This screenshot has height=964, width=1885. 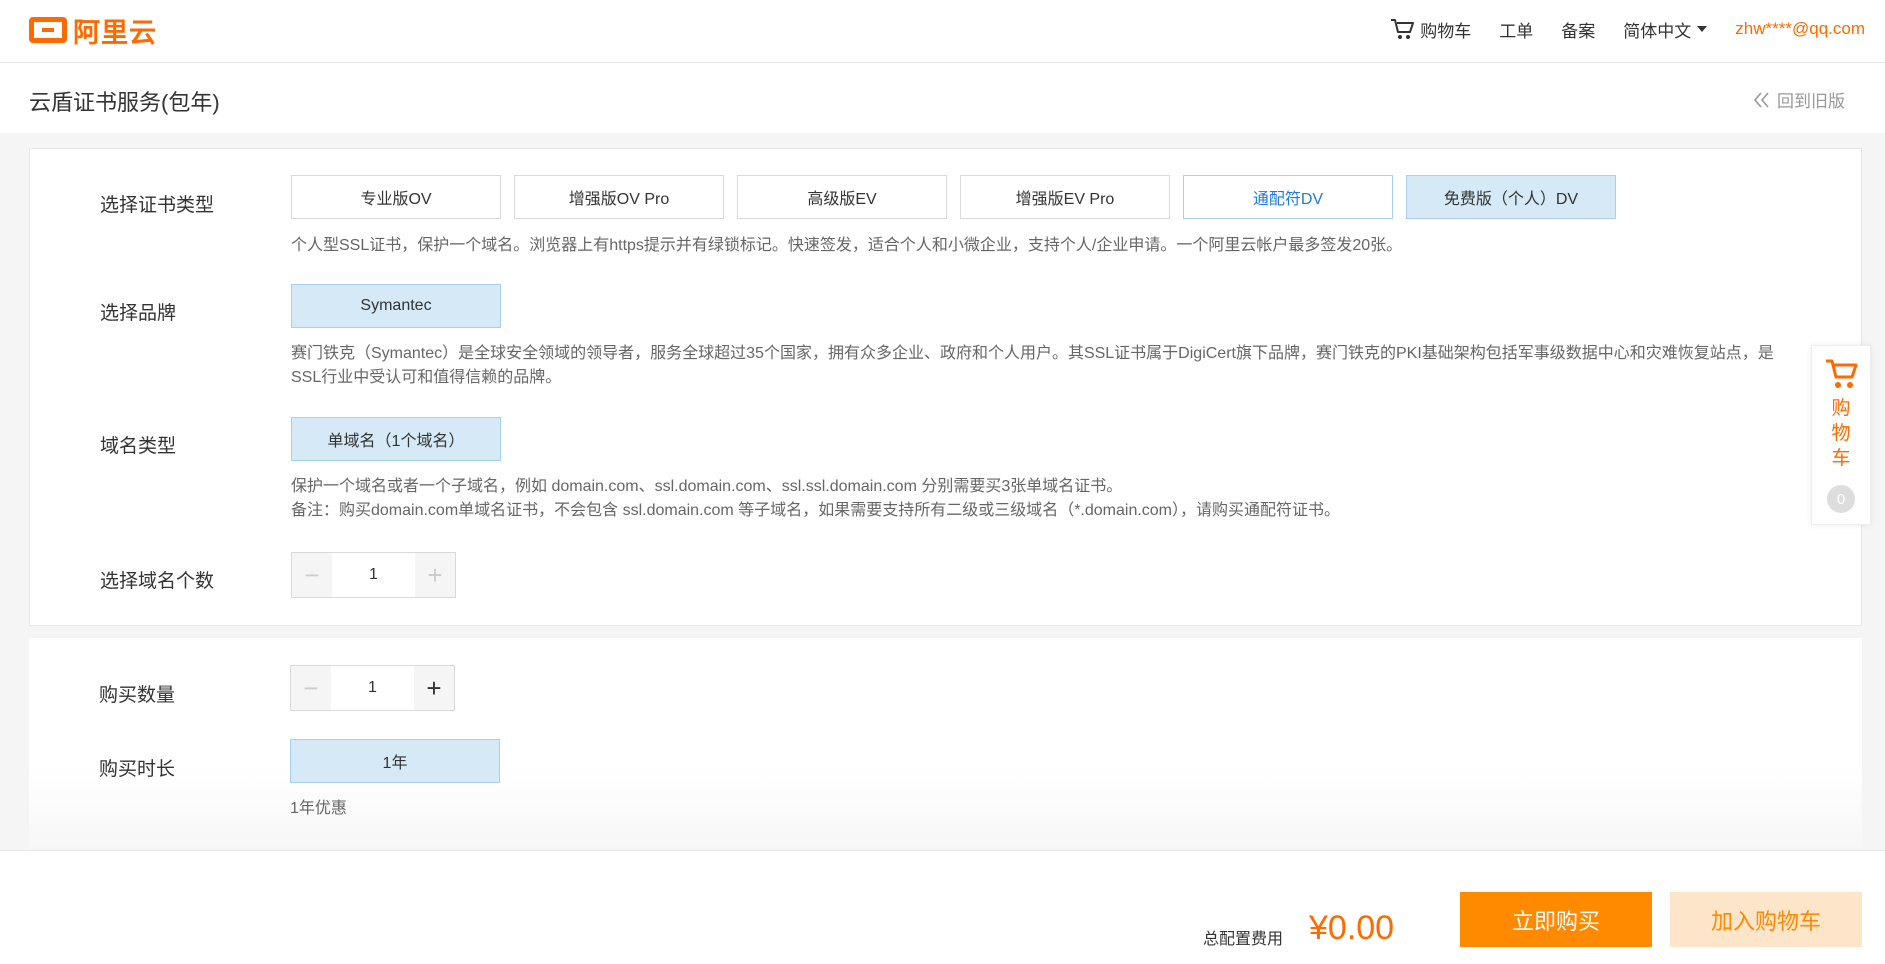 What do you see at coordinates (1352, 928) in the screenshot?
I see `total-cost-value: ¥0.00` at bounding box center [1352, 928].